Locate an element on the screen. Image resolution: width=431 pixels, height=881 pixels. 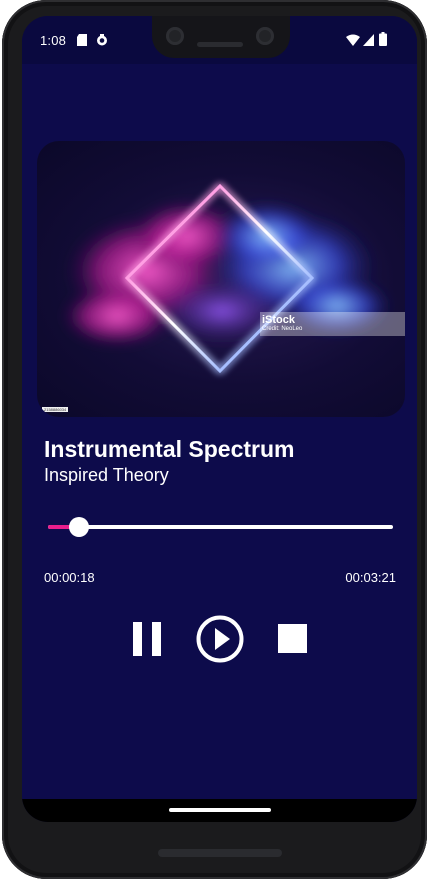
wifi-icon is located at coordinates (353, 42).